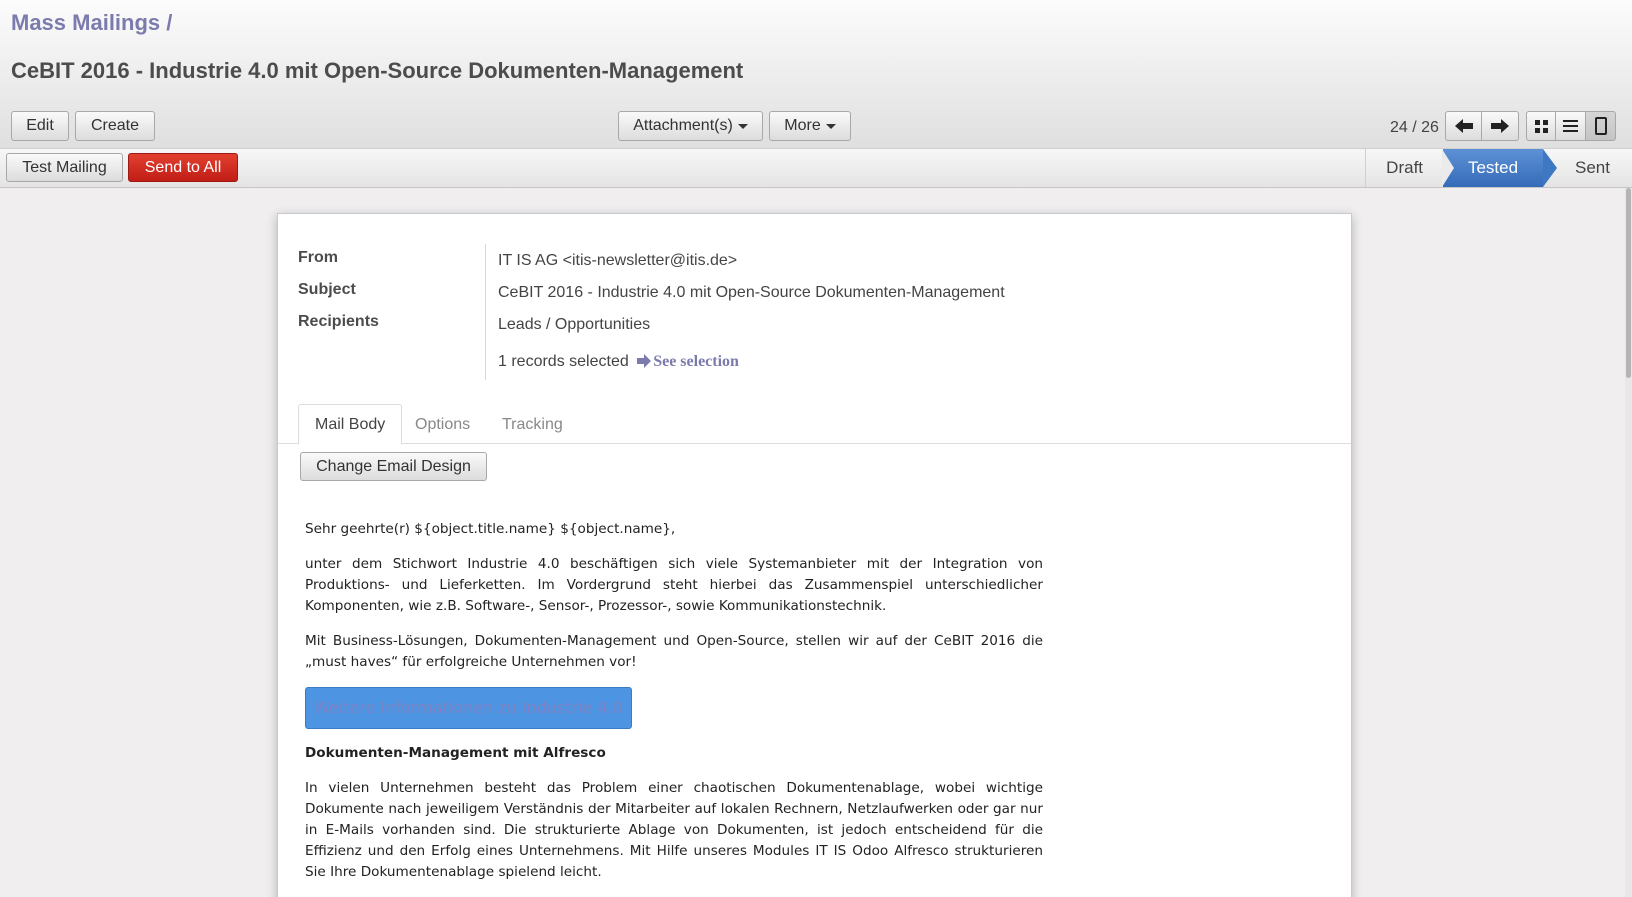 This screenshot has width=1632, height=897. I want to click on breadcrumb: Mass Mailings /, so click(91, 23).